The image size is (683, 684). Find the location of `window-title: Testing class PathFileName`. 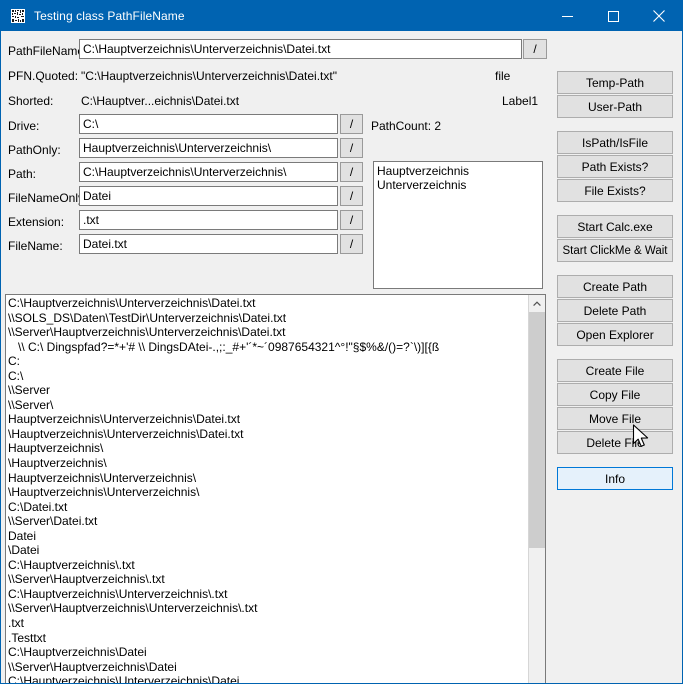

window-title: Testing class PathFileName is located at coordinates (109, 16).